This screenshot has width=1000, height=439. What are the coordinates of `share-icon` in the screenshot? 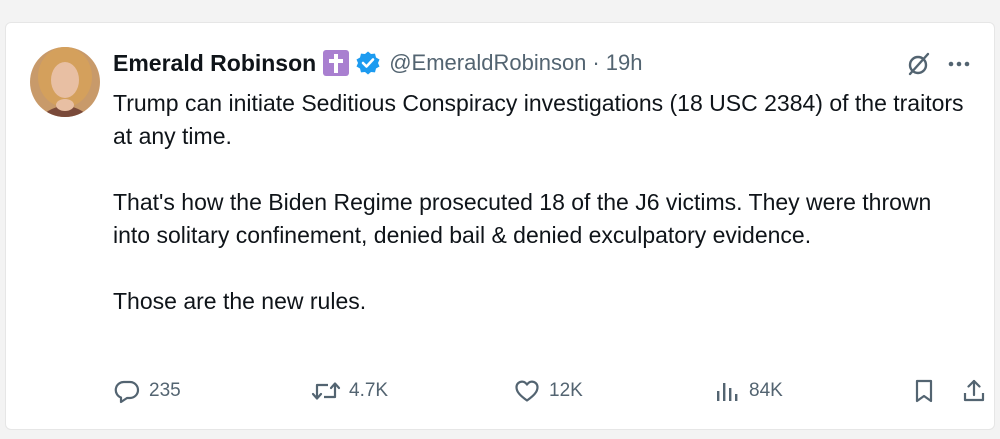 It's located at (974, 391).